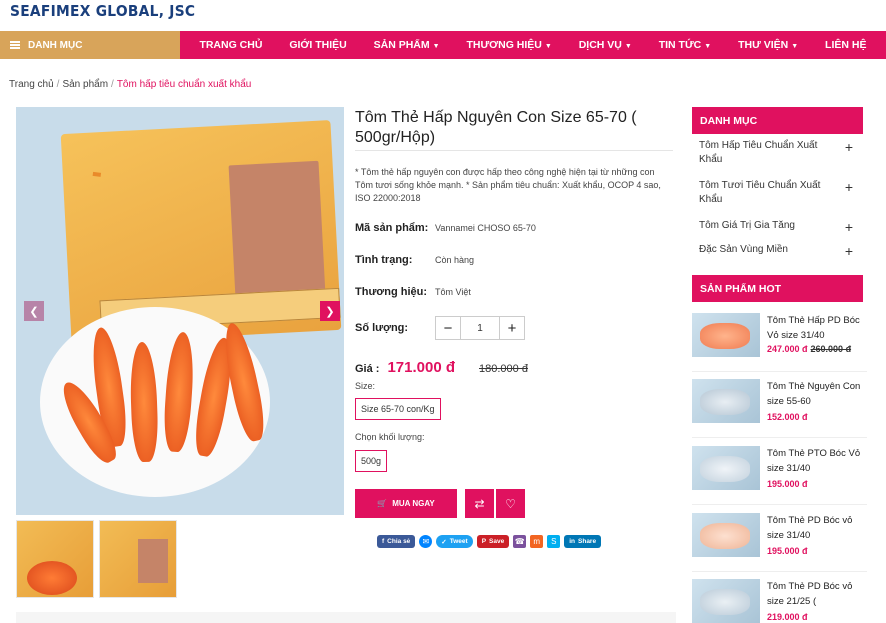 The width and height of the screenshot is (886, 623). Describe the element at coordinates (31, 84) in the screenshot. I see `breadcrumb-home: Trang chủ` at that location.